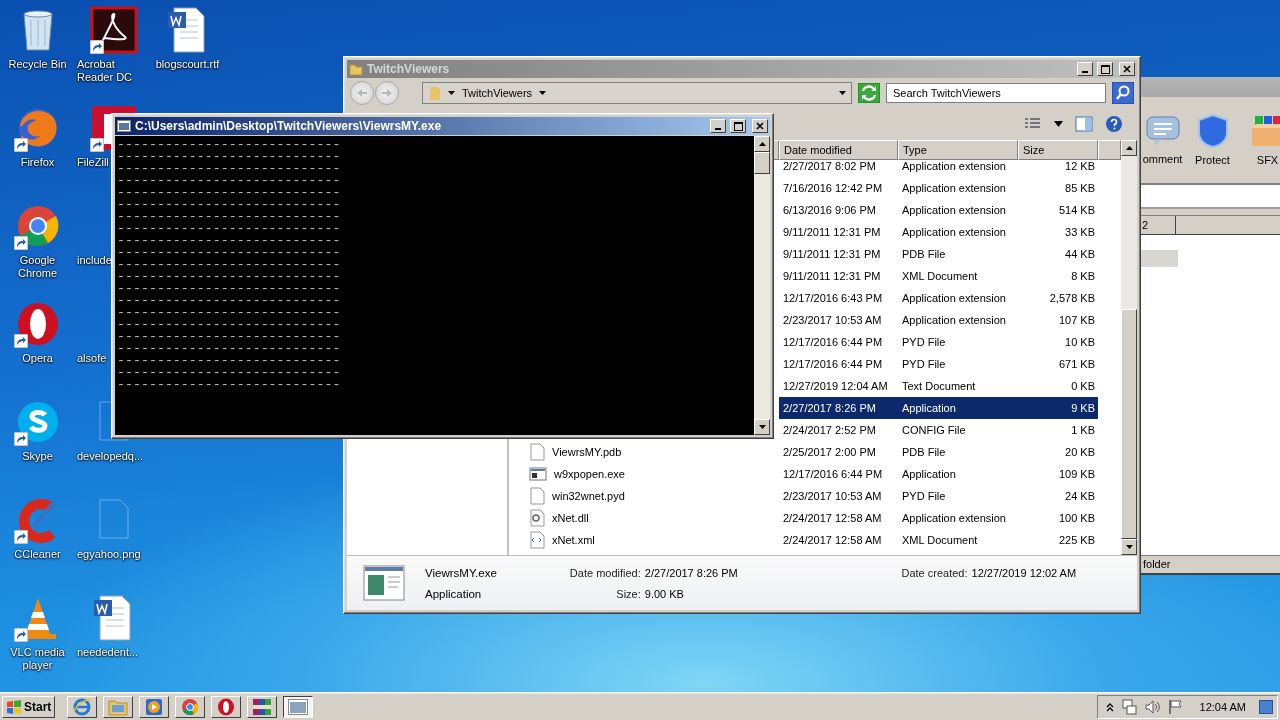  What do you see at coordinates (1080, 254) in the screenshot?
I see `size-cell-text: 44 KB` at bounding box center [1080, 254].